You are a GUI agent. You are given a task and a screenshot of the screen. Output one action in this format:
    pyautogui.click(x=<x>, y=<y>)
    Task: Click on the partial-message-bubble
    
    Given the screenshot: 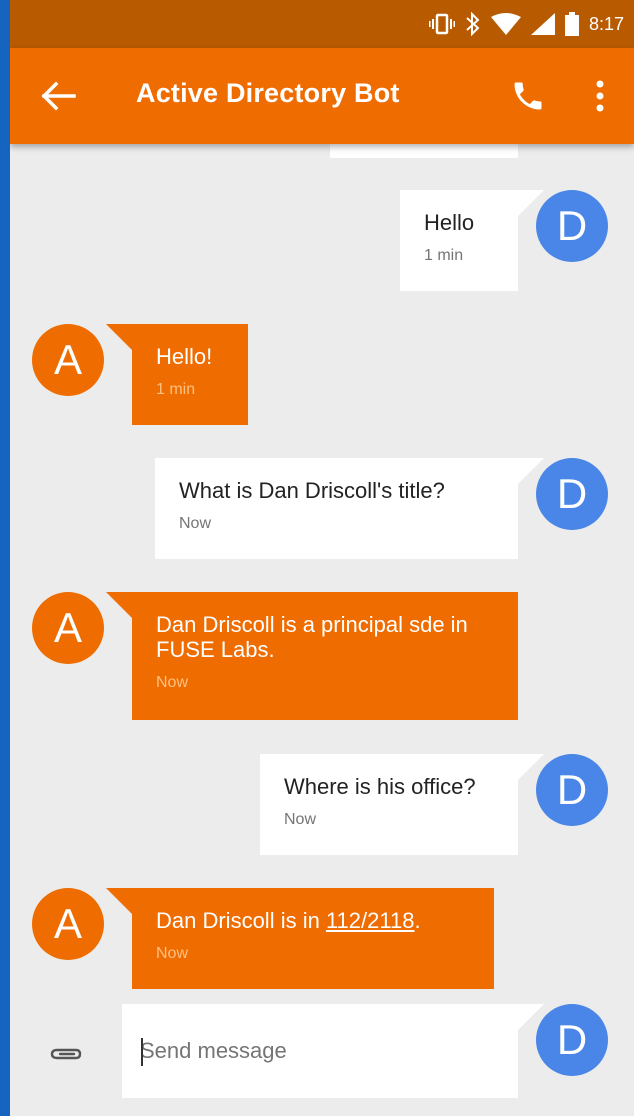 What is the action you would take?
    pyautogui.click(x=424, y=151)
    